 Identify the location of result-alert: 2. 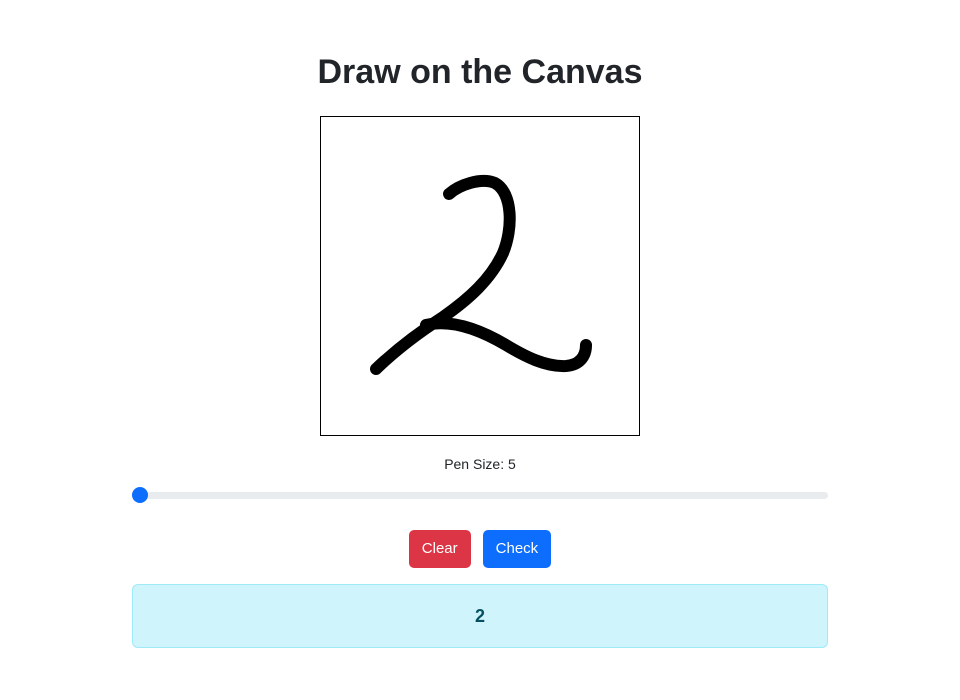
(480, 616).